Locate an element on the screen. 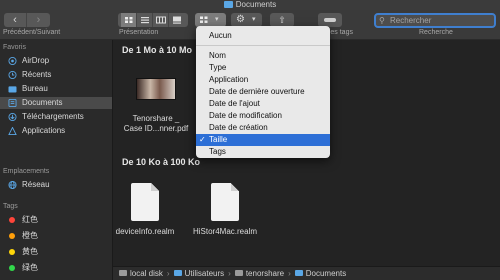 Image resolution: width=500 pixels, height=280 pixels. list-view-icon is located at coordinates (145, 20).